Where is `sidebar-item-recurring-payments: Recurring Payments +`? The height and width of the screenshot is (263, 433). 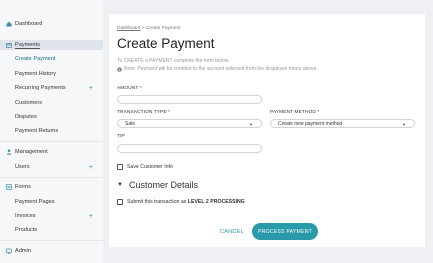 sidebar-item-recurring-payments: Recurring Payments + is located at coordinates (51, 88).